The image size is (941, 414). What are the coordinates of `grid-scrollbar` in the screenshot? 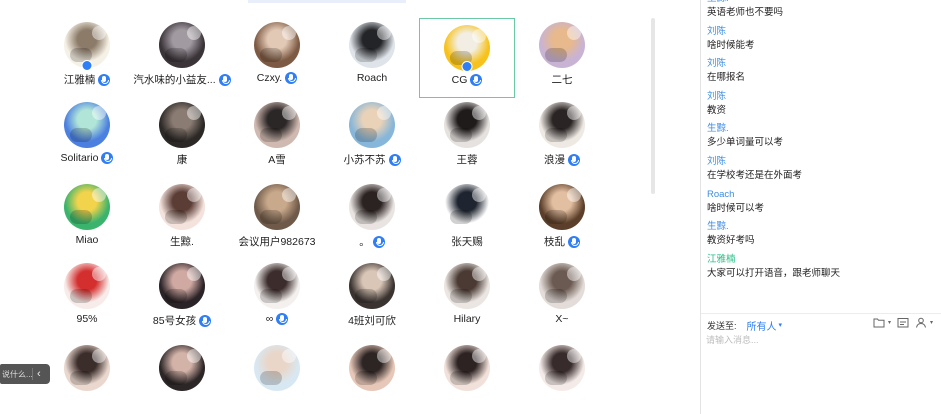 It's located at (653, 106).